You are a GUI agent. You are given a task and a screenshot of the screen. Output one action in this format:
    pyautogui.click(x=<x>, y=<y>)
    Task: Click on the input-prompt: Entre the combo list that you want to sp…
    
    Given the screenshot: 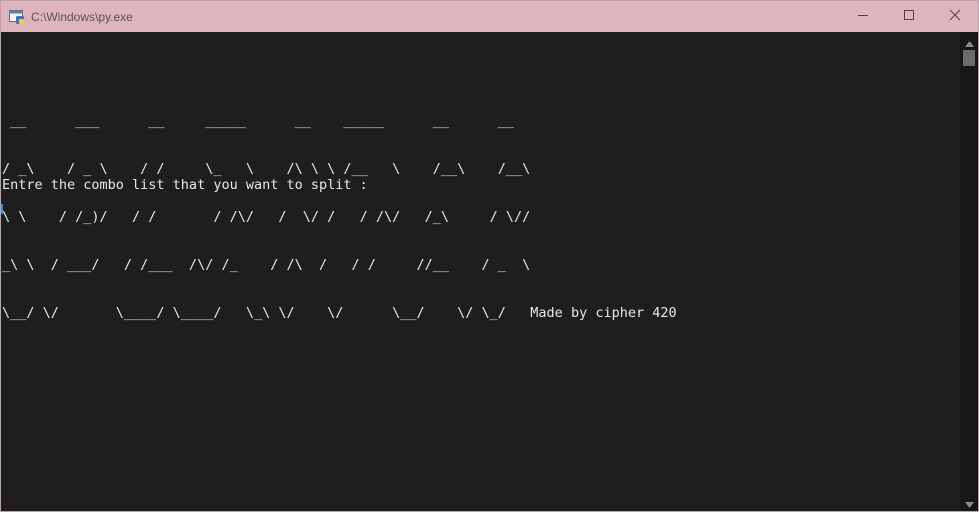 What is the action you would take?
    pyautogui.click(x=185, y=185)
    